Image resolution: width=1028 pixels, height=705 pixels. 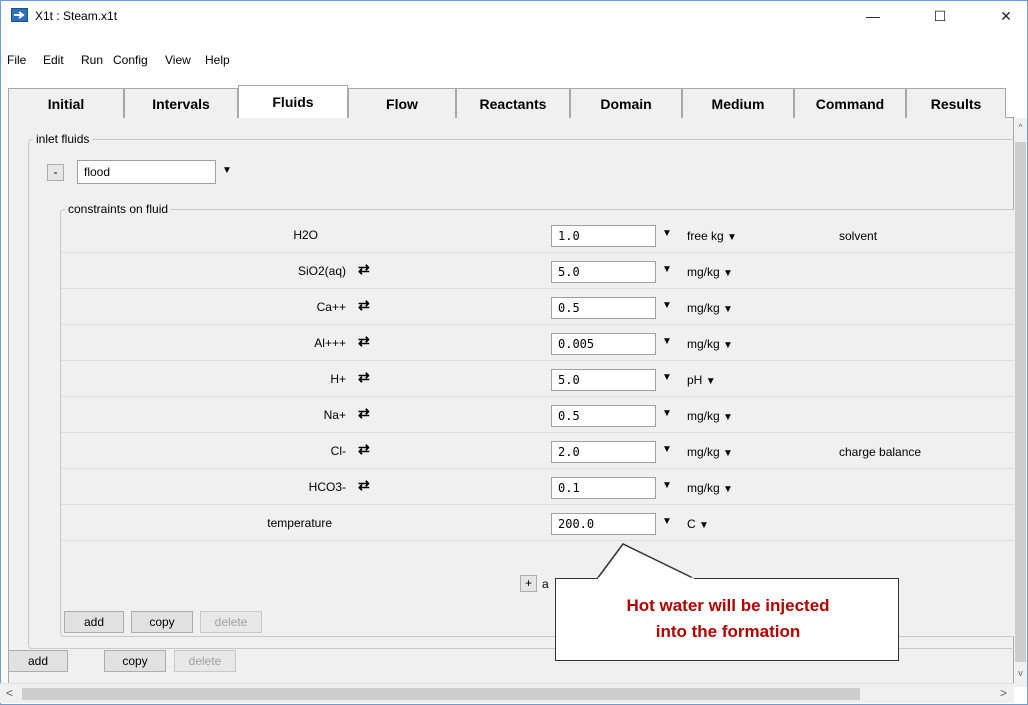 What do you see at coordinates (305, 235) in the screenshot?
I see `species-label: H2O` at bounding box center [305, 235].